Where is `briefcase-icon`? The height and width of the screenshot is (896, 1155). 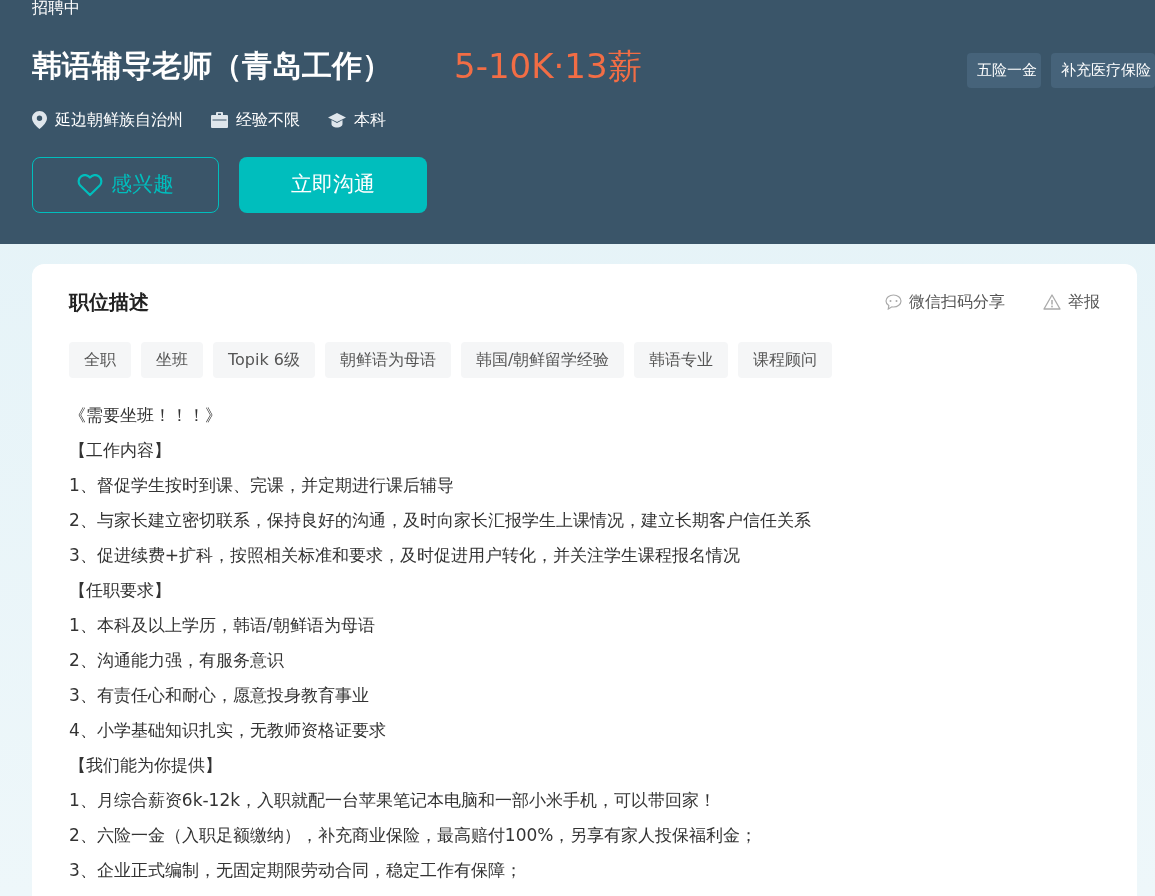
briefcase-icon is located at coordinates (219, 120).